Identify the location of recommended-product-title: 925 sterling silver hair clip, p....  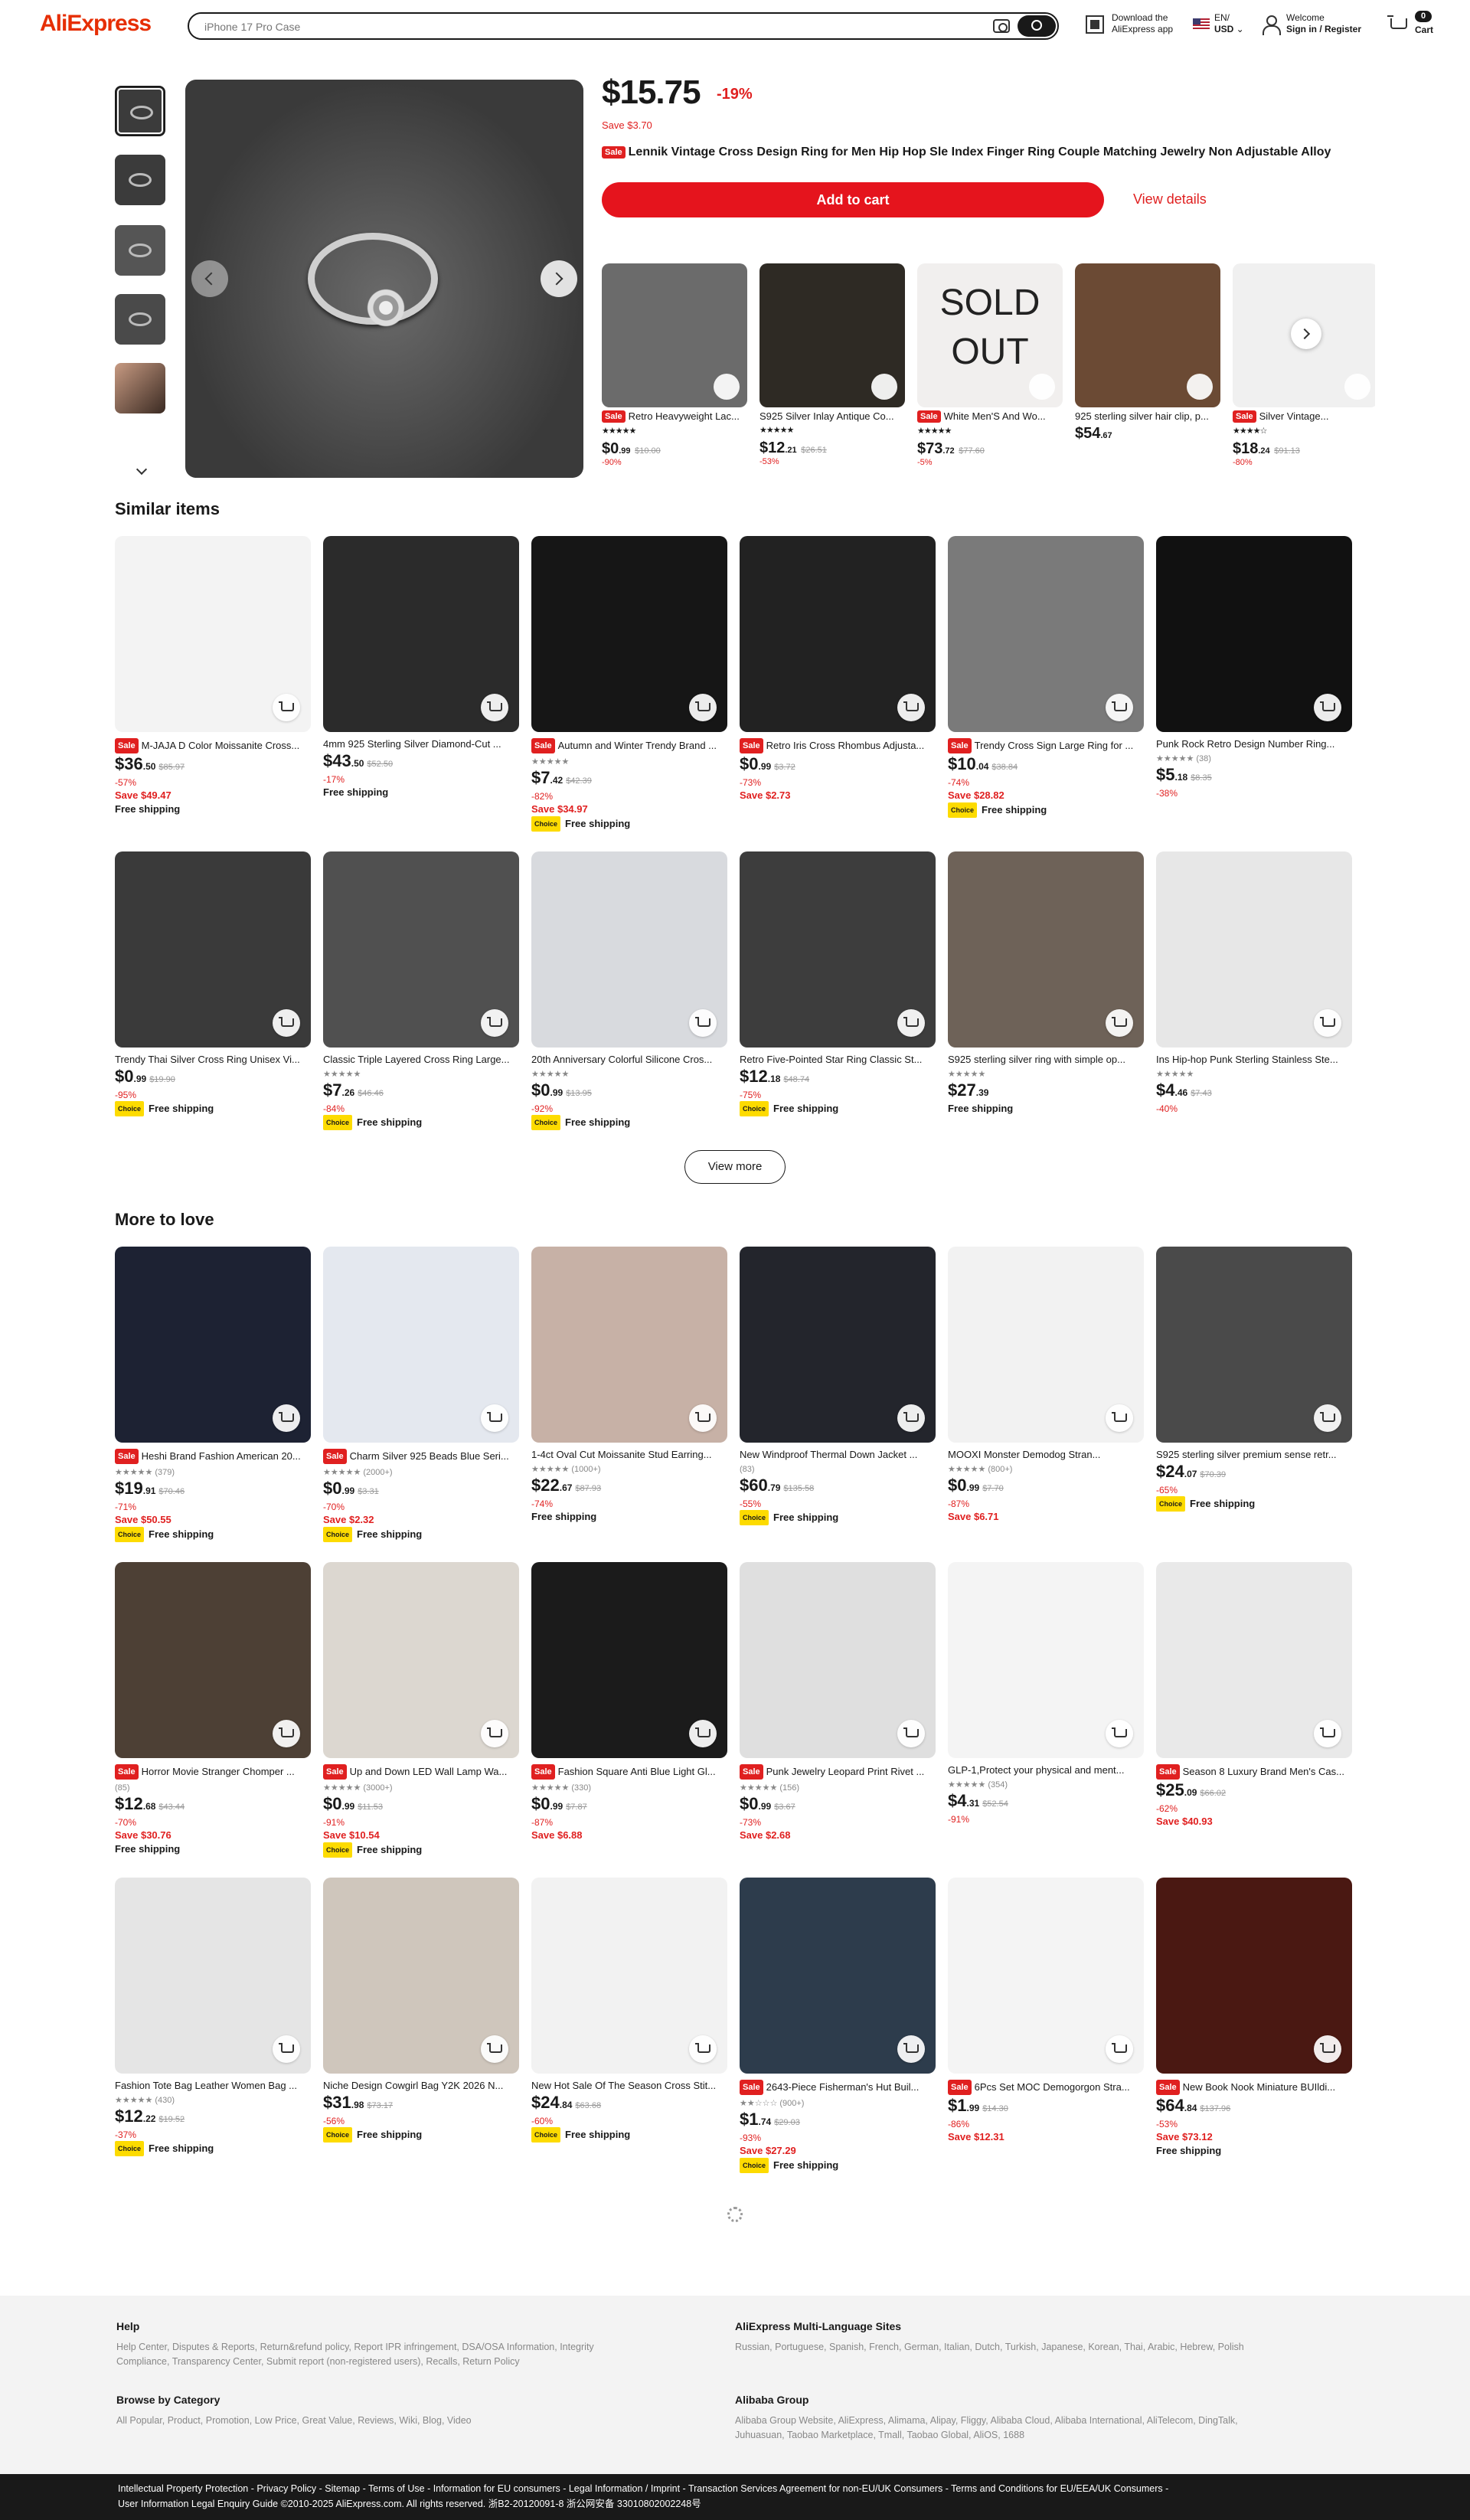
(1147, 416).